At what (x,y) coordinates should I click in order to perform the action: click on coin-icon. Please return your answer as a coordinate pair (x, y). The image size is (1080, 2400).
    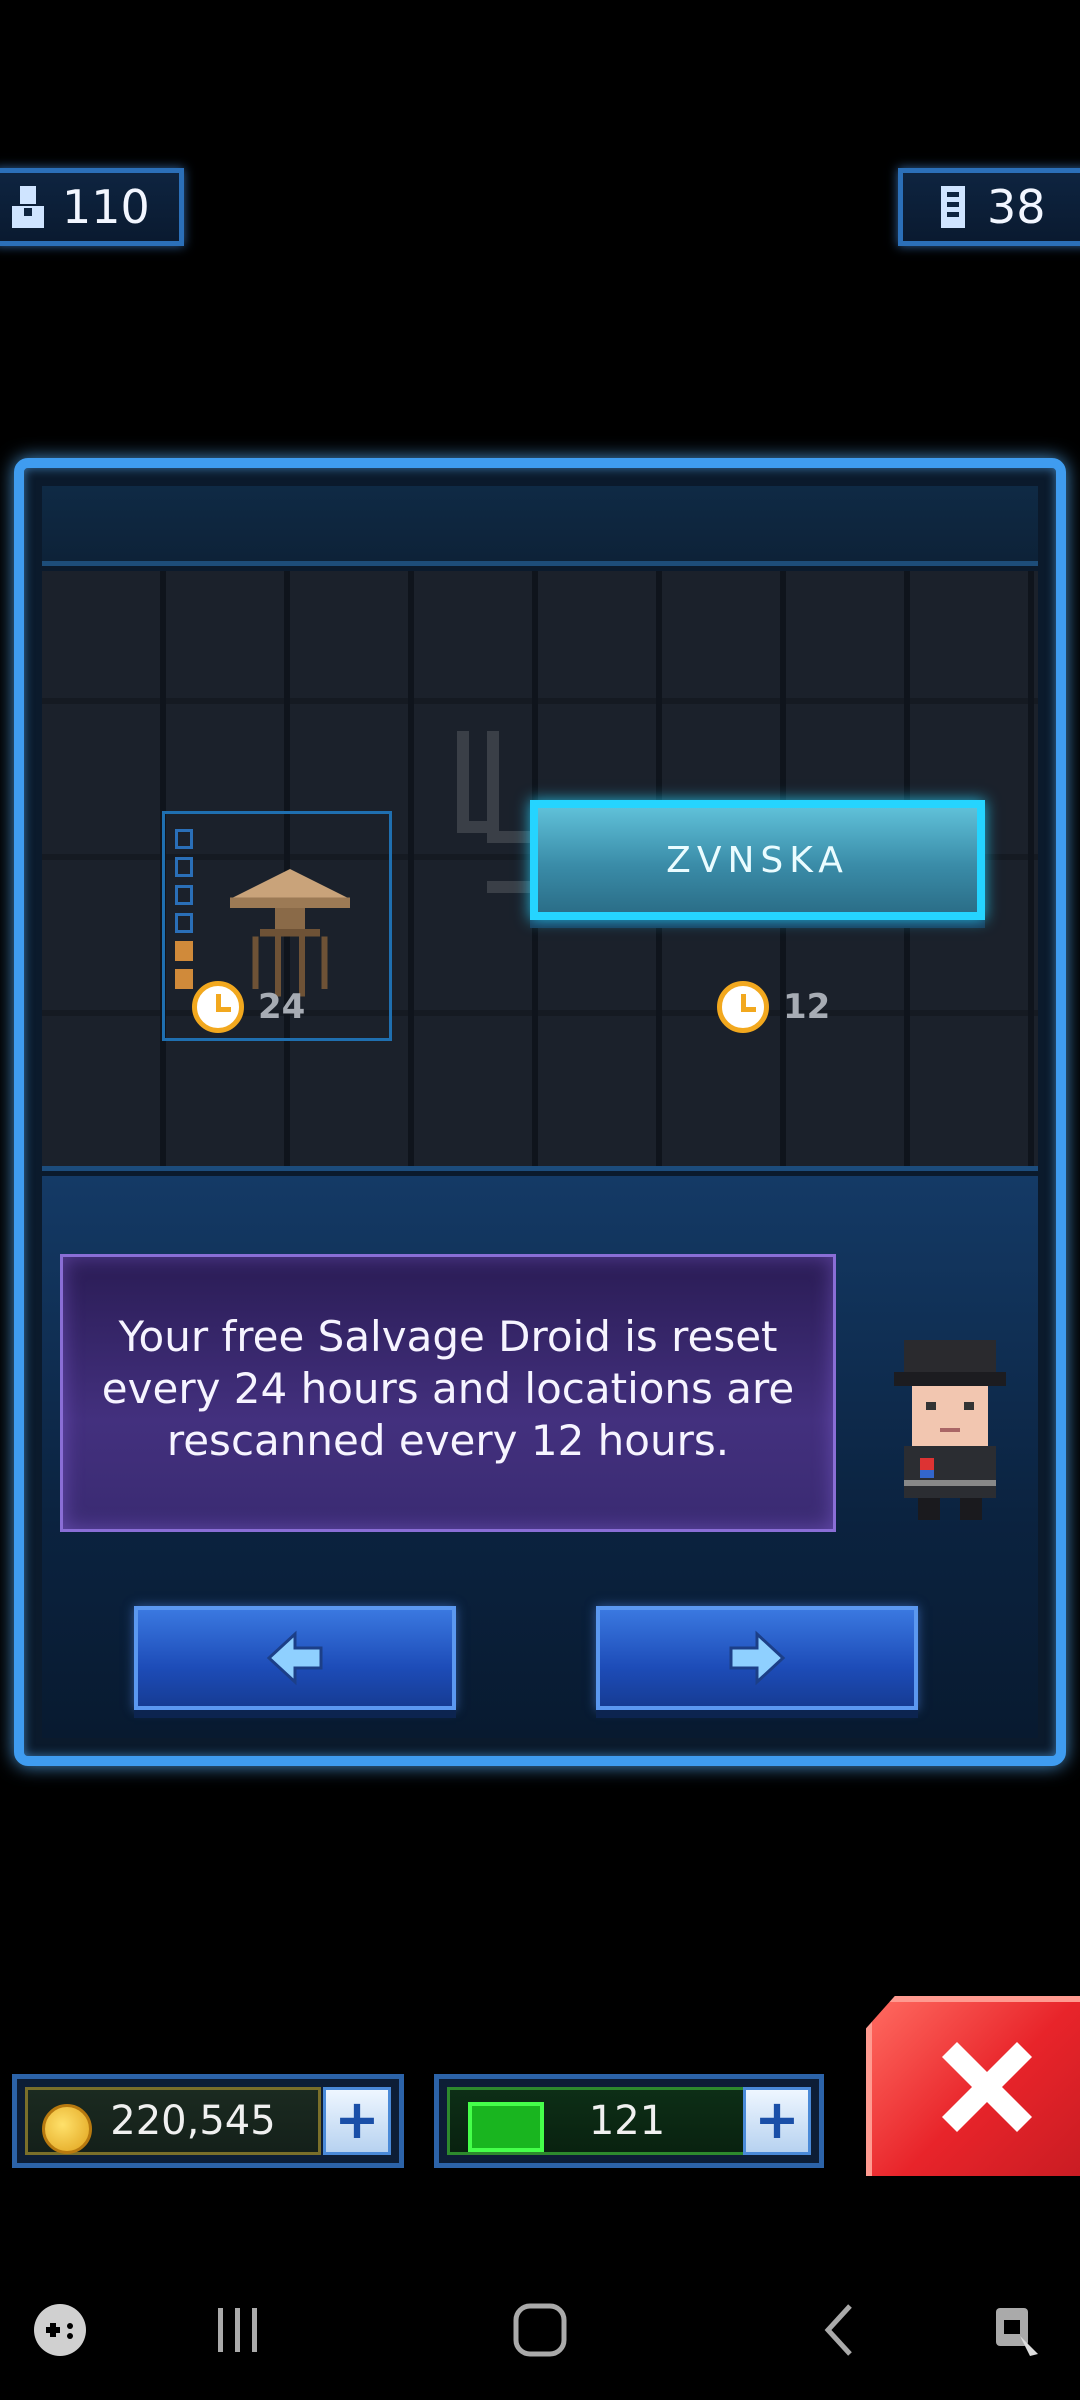
    Looking at the image, I should click on (67, 2129).